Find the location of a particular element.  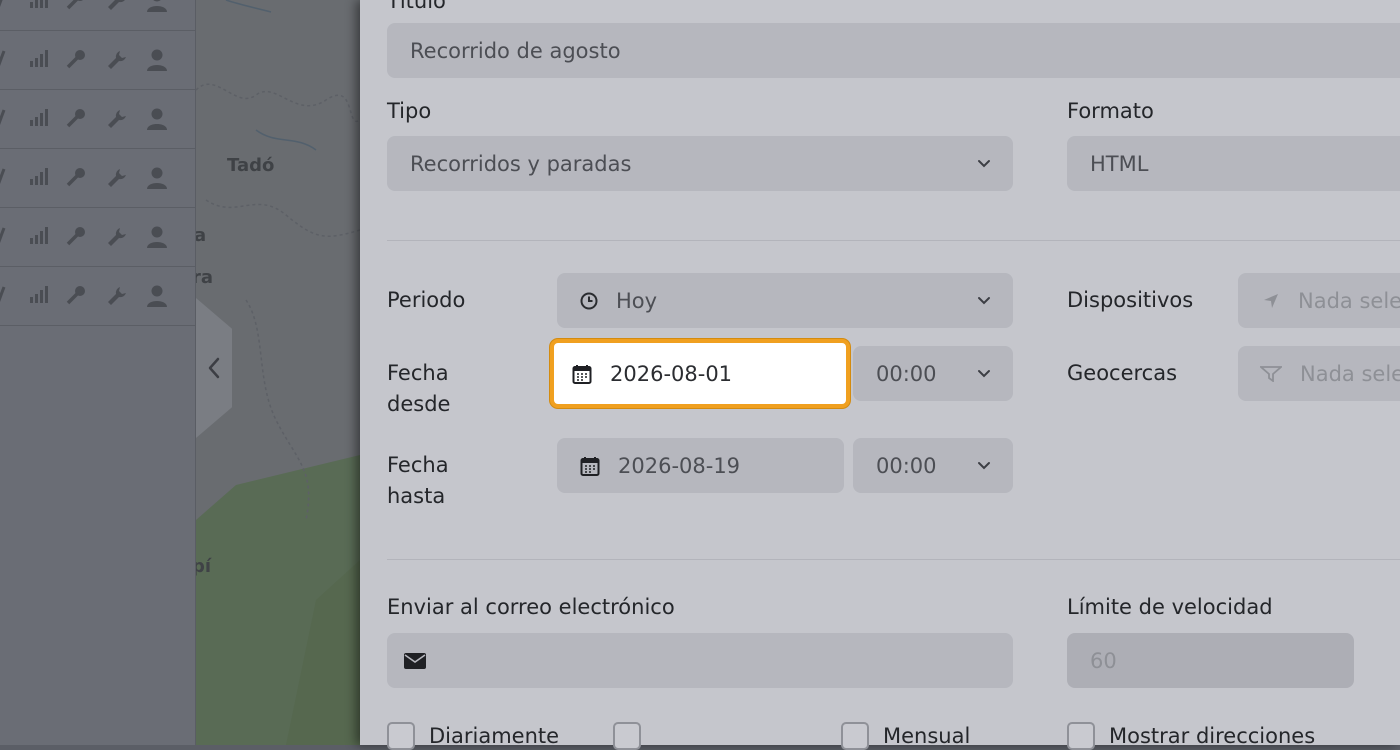

clock-icon is located at coordinates (589, 301).